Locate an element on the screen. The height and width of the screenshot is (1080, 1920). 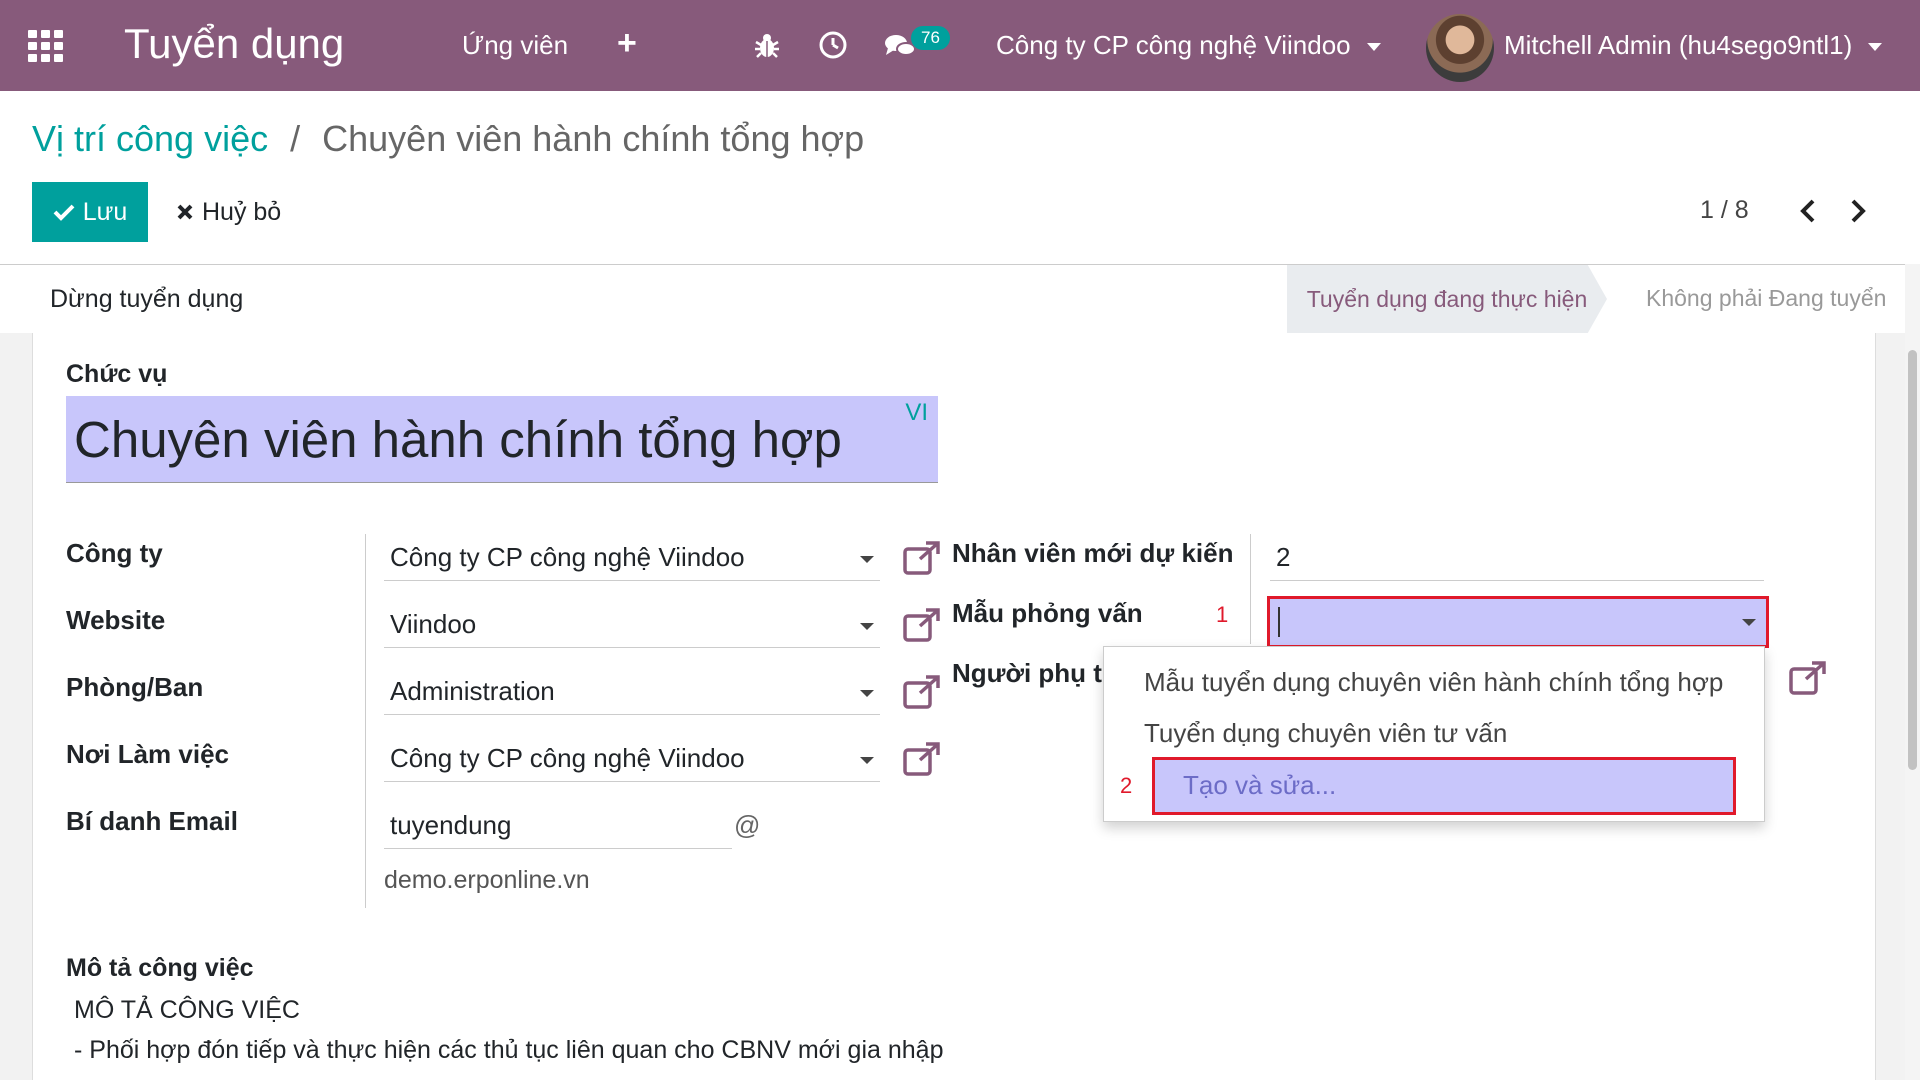
workplace-select: Công ty CP công nghệ Viindoo is located at coordinates (632, 759).